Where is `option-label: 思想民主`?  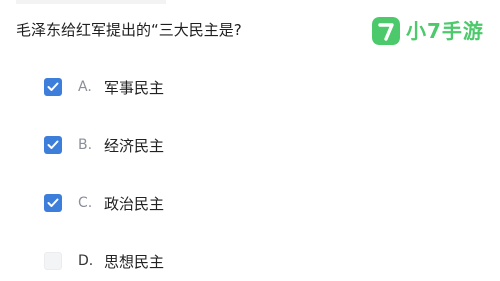 option-label: 思想民主 is located at coordinates (134, 261).